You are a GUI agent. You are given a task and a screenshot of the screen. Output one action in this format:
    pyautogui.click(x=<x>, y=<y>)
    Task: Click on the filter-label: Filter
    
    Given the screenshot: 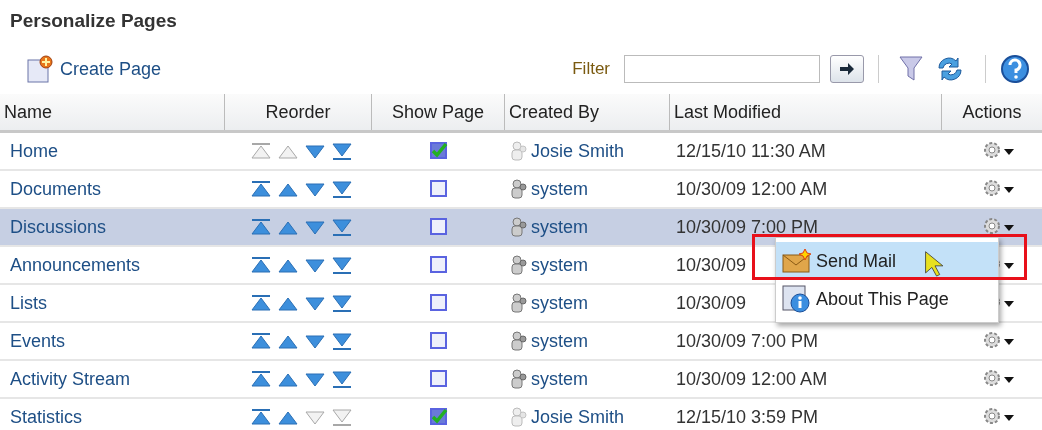 What is the action you would take?
    pyautogui.click(x=591, y=69)
    